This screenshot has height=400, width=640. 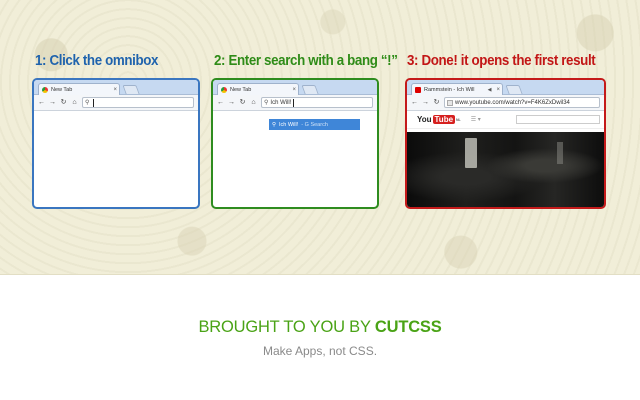 I want to click on video-player, so click(x=505, y=169).